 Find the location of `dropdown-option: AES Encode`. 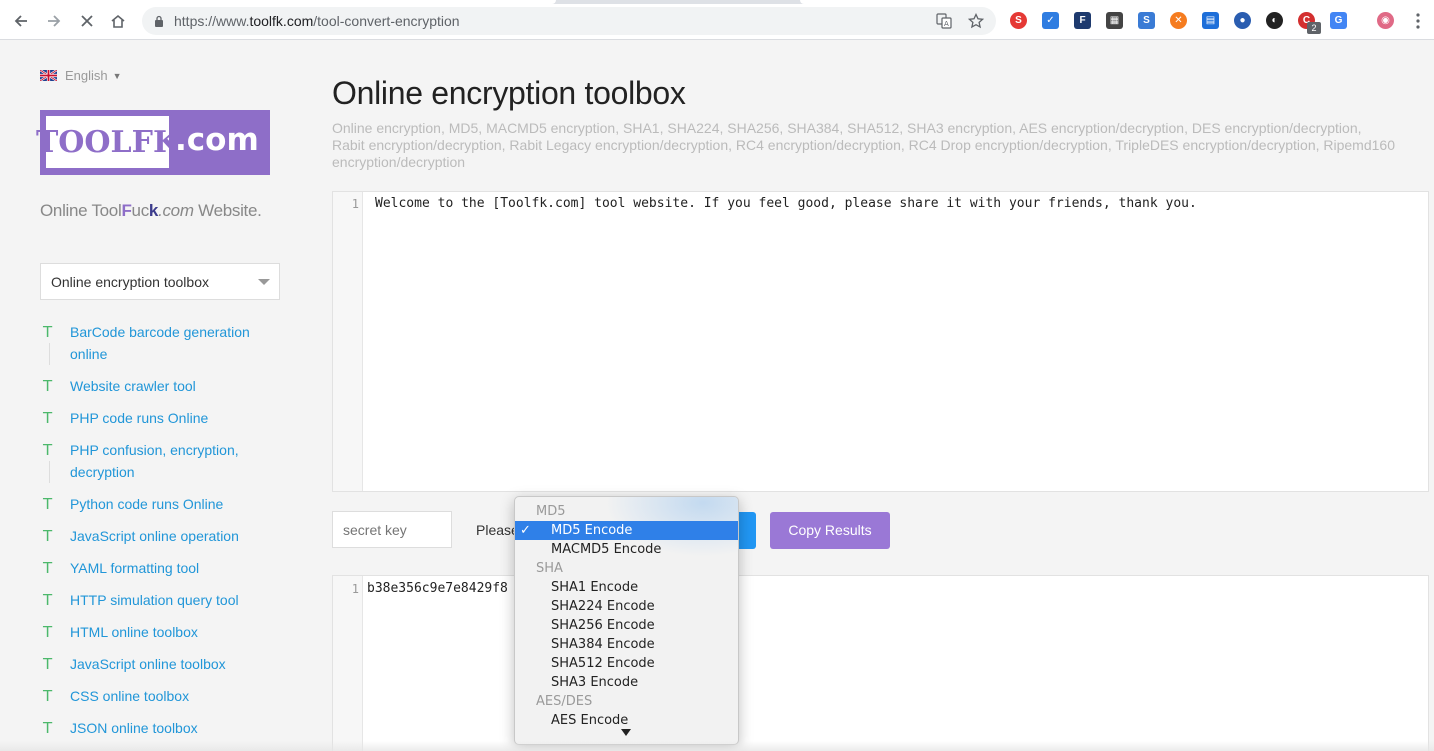

dropdown-option: AES Encode is located at coordinates (626, 720).